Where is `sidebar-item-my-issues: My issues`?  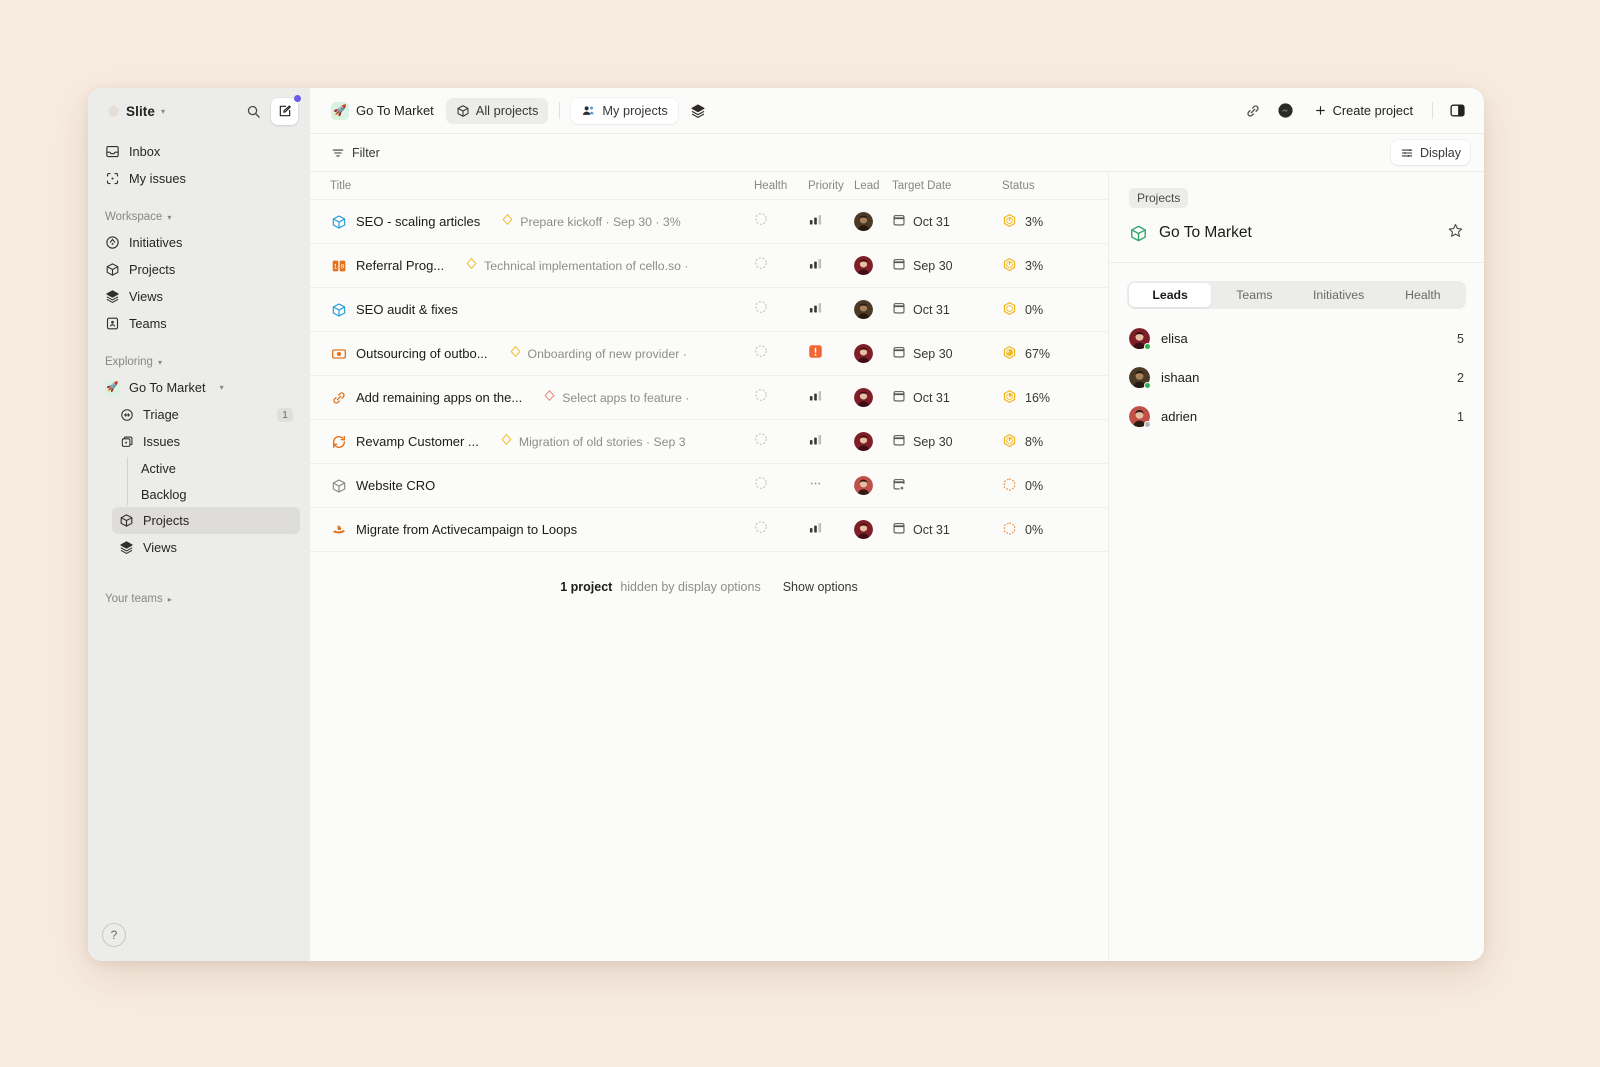 sidebar-item-my-issues: My issues is located at coordinates (199, 178).